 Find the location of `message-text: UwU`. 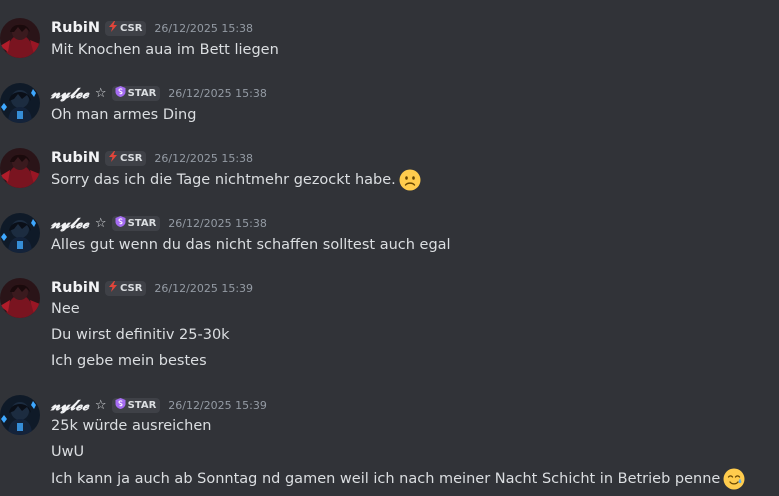

message-text: UwU is located at coordinates (68, 452).